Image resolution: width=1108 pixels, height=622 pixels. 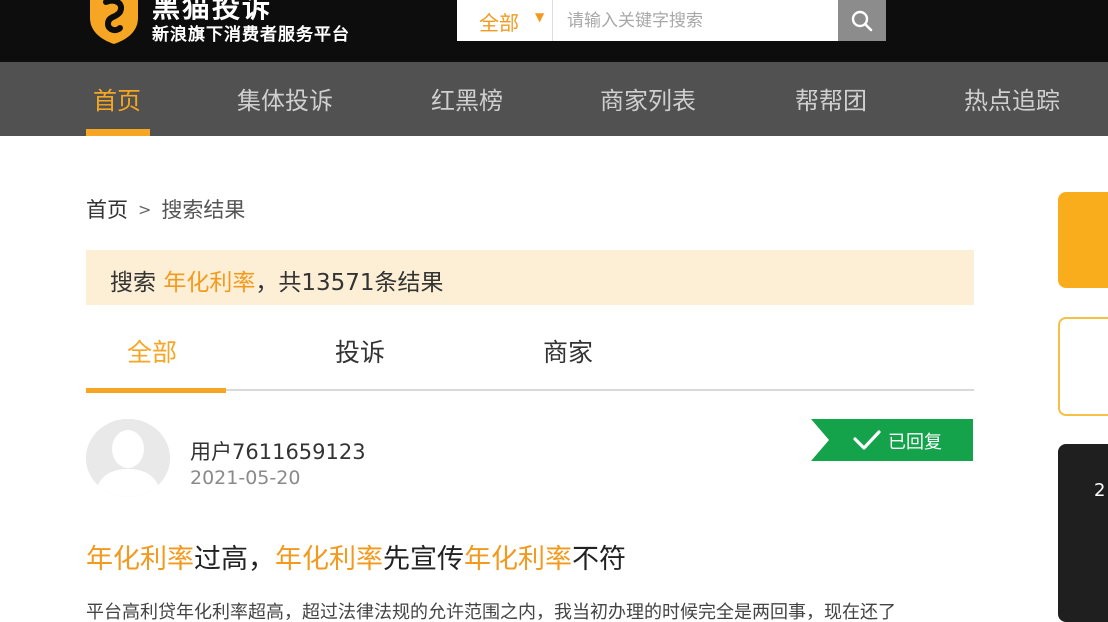 I want to click on tab-complaints: 投诉, so click(x=360, y=351).